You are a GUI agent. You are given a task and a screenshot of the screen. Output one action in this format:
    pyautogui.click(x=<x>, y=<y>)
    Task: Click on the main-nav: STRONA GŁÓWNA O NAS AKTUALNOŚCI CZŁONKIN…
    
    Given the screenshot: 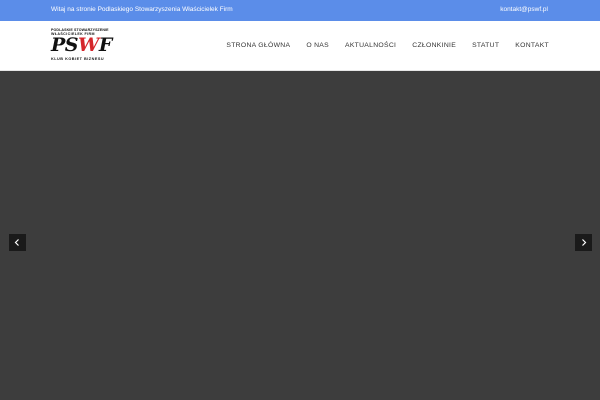 What is the action you would take?
    pyautogui.click(x=379, y=45)
    